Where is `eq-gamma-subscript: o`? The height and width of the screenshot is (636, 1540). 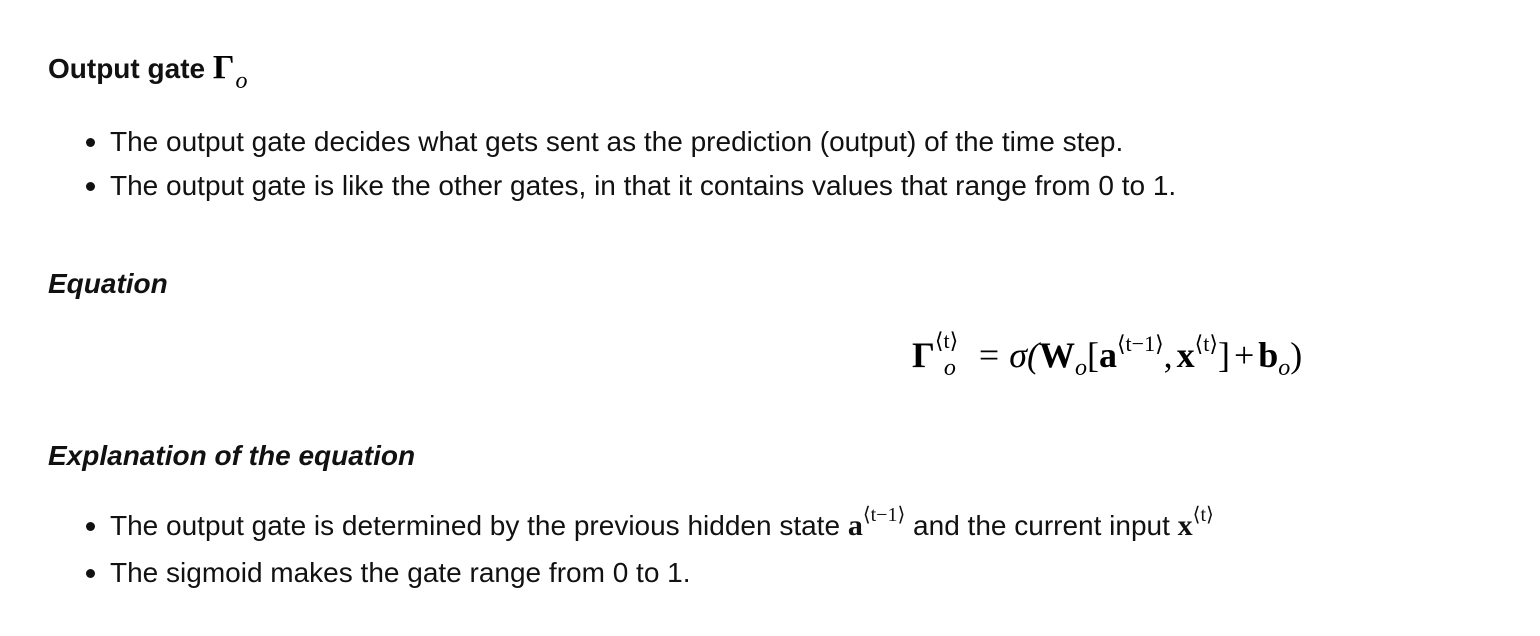 eq-gamma-subscript: o is located at coordinates (949, 368).